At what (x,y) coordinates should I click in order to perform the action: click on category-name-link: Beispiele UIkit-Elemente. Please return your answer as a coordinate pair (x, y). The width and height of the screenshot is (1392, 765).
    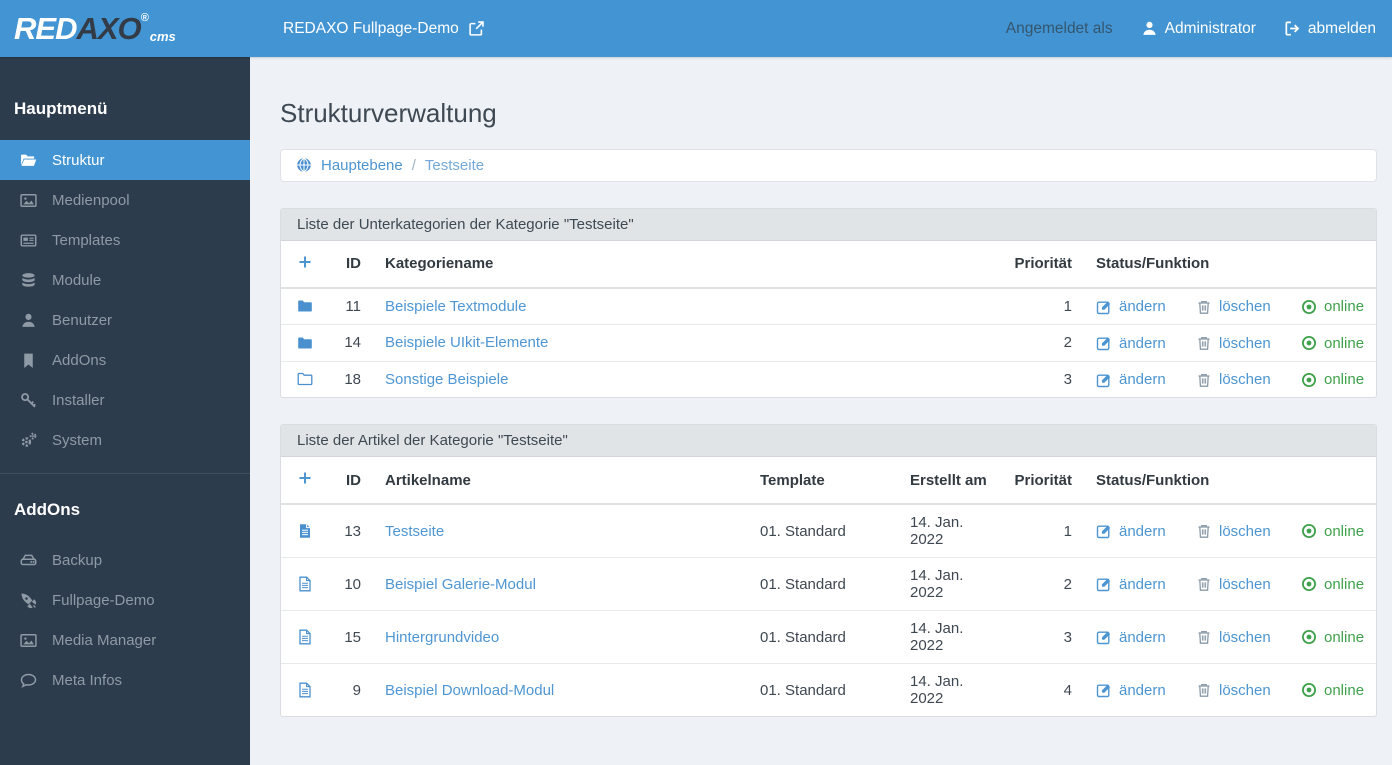
    Looking at the image, I should click on (466, 342).